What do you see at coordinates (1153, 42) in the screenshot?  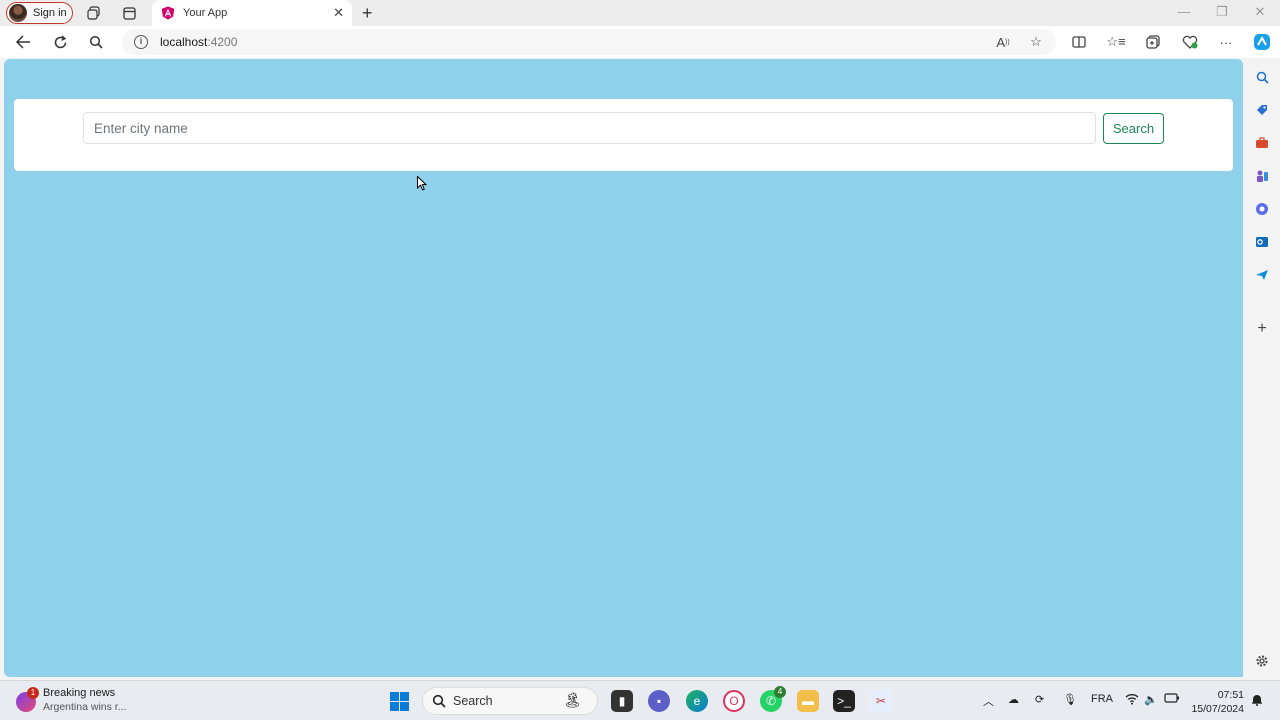 I see `collections-icon` at bounding box center [1153, 42].